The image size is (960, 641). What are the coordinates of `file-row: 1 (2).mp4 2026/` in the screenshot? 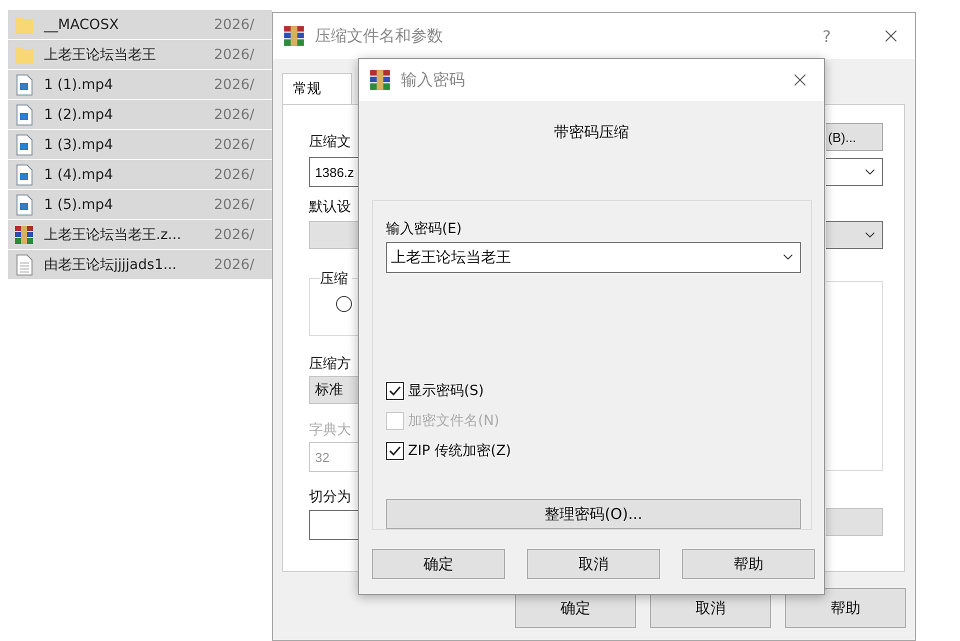 It's located at (140, 115).